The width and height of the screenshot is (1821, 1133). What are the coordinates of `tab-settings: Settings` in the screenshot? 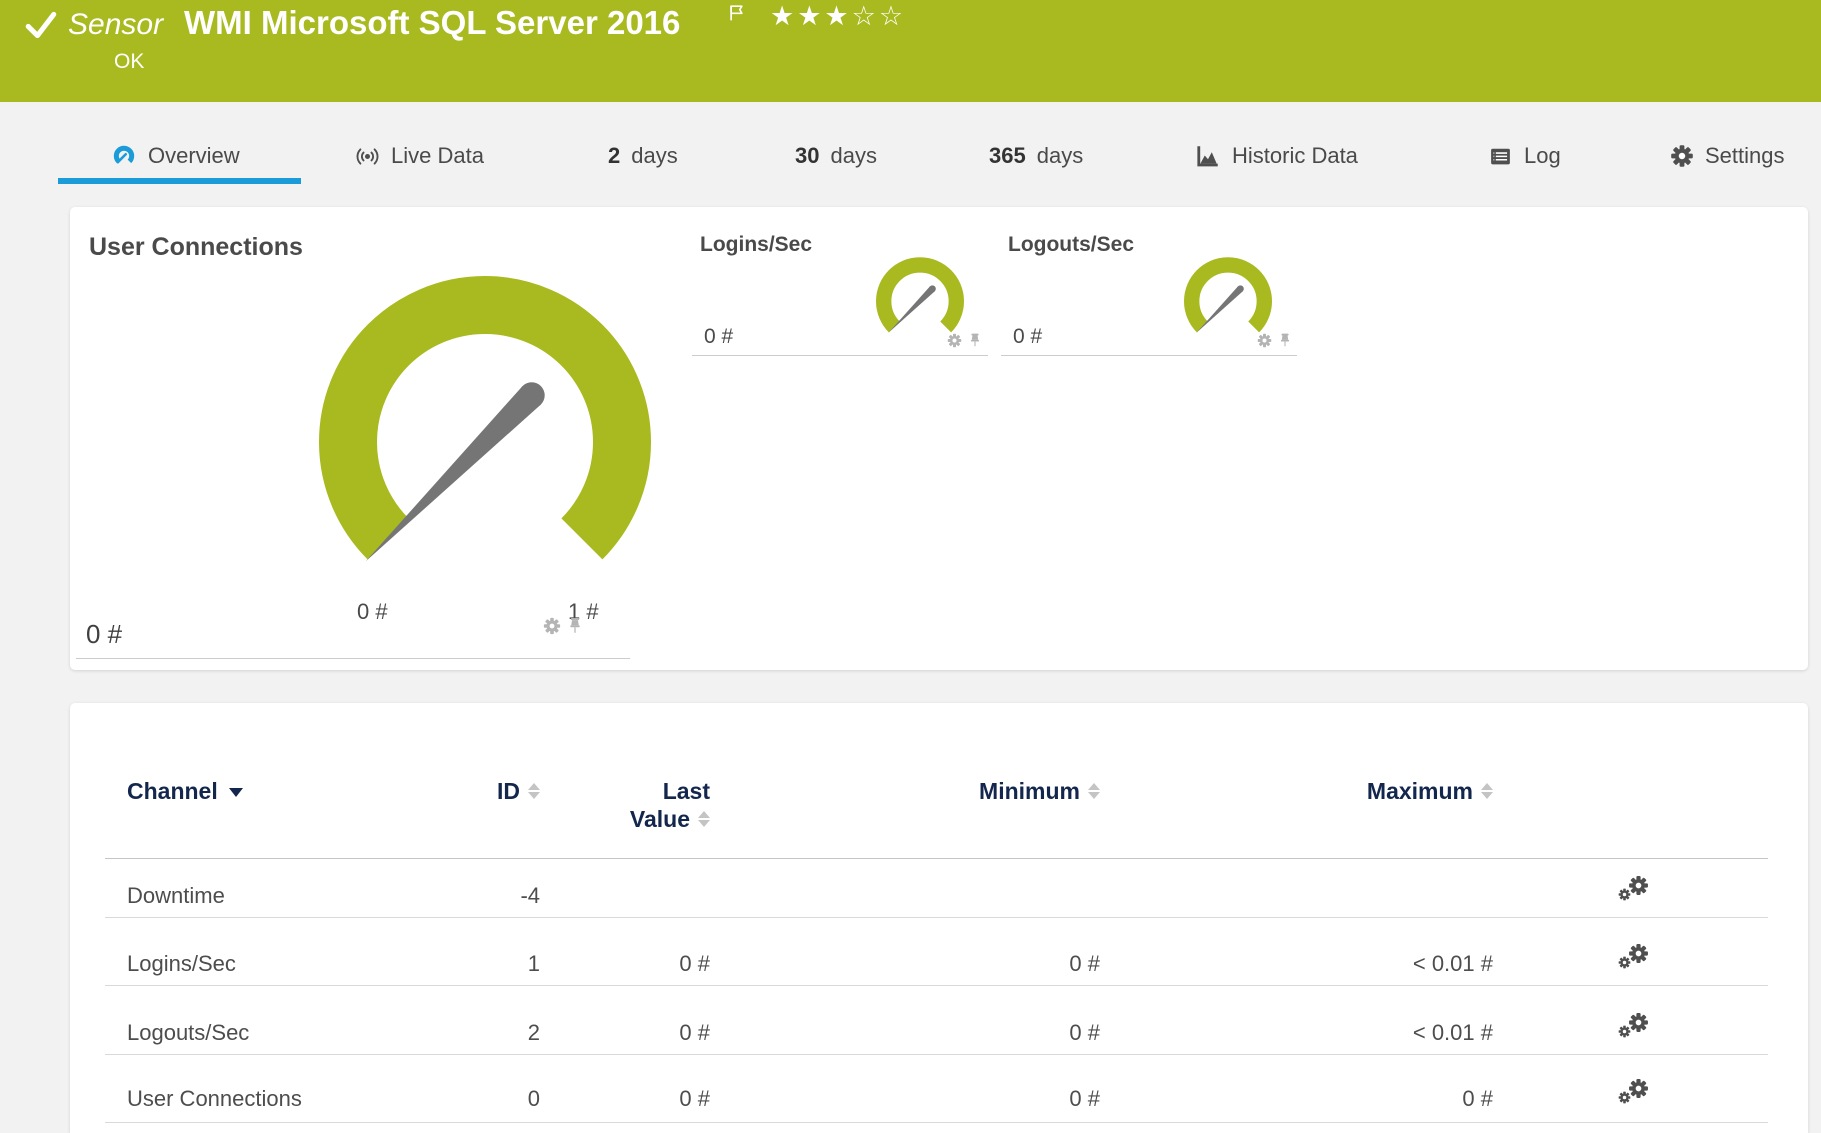 It's located at (1727, 156).